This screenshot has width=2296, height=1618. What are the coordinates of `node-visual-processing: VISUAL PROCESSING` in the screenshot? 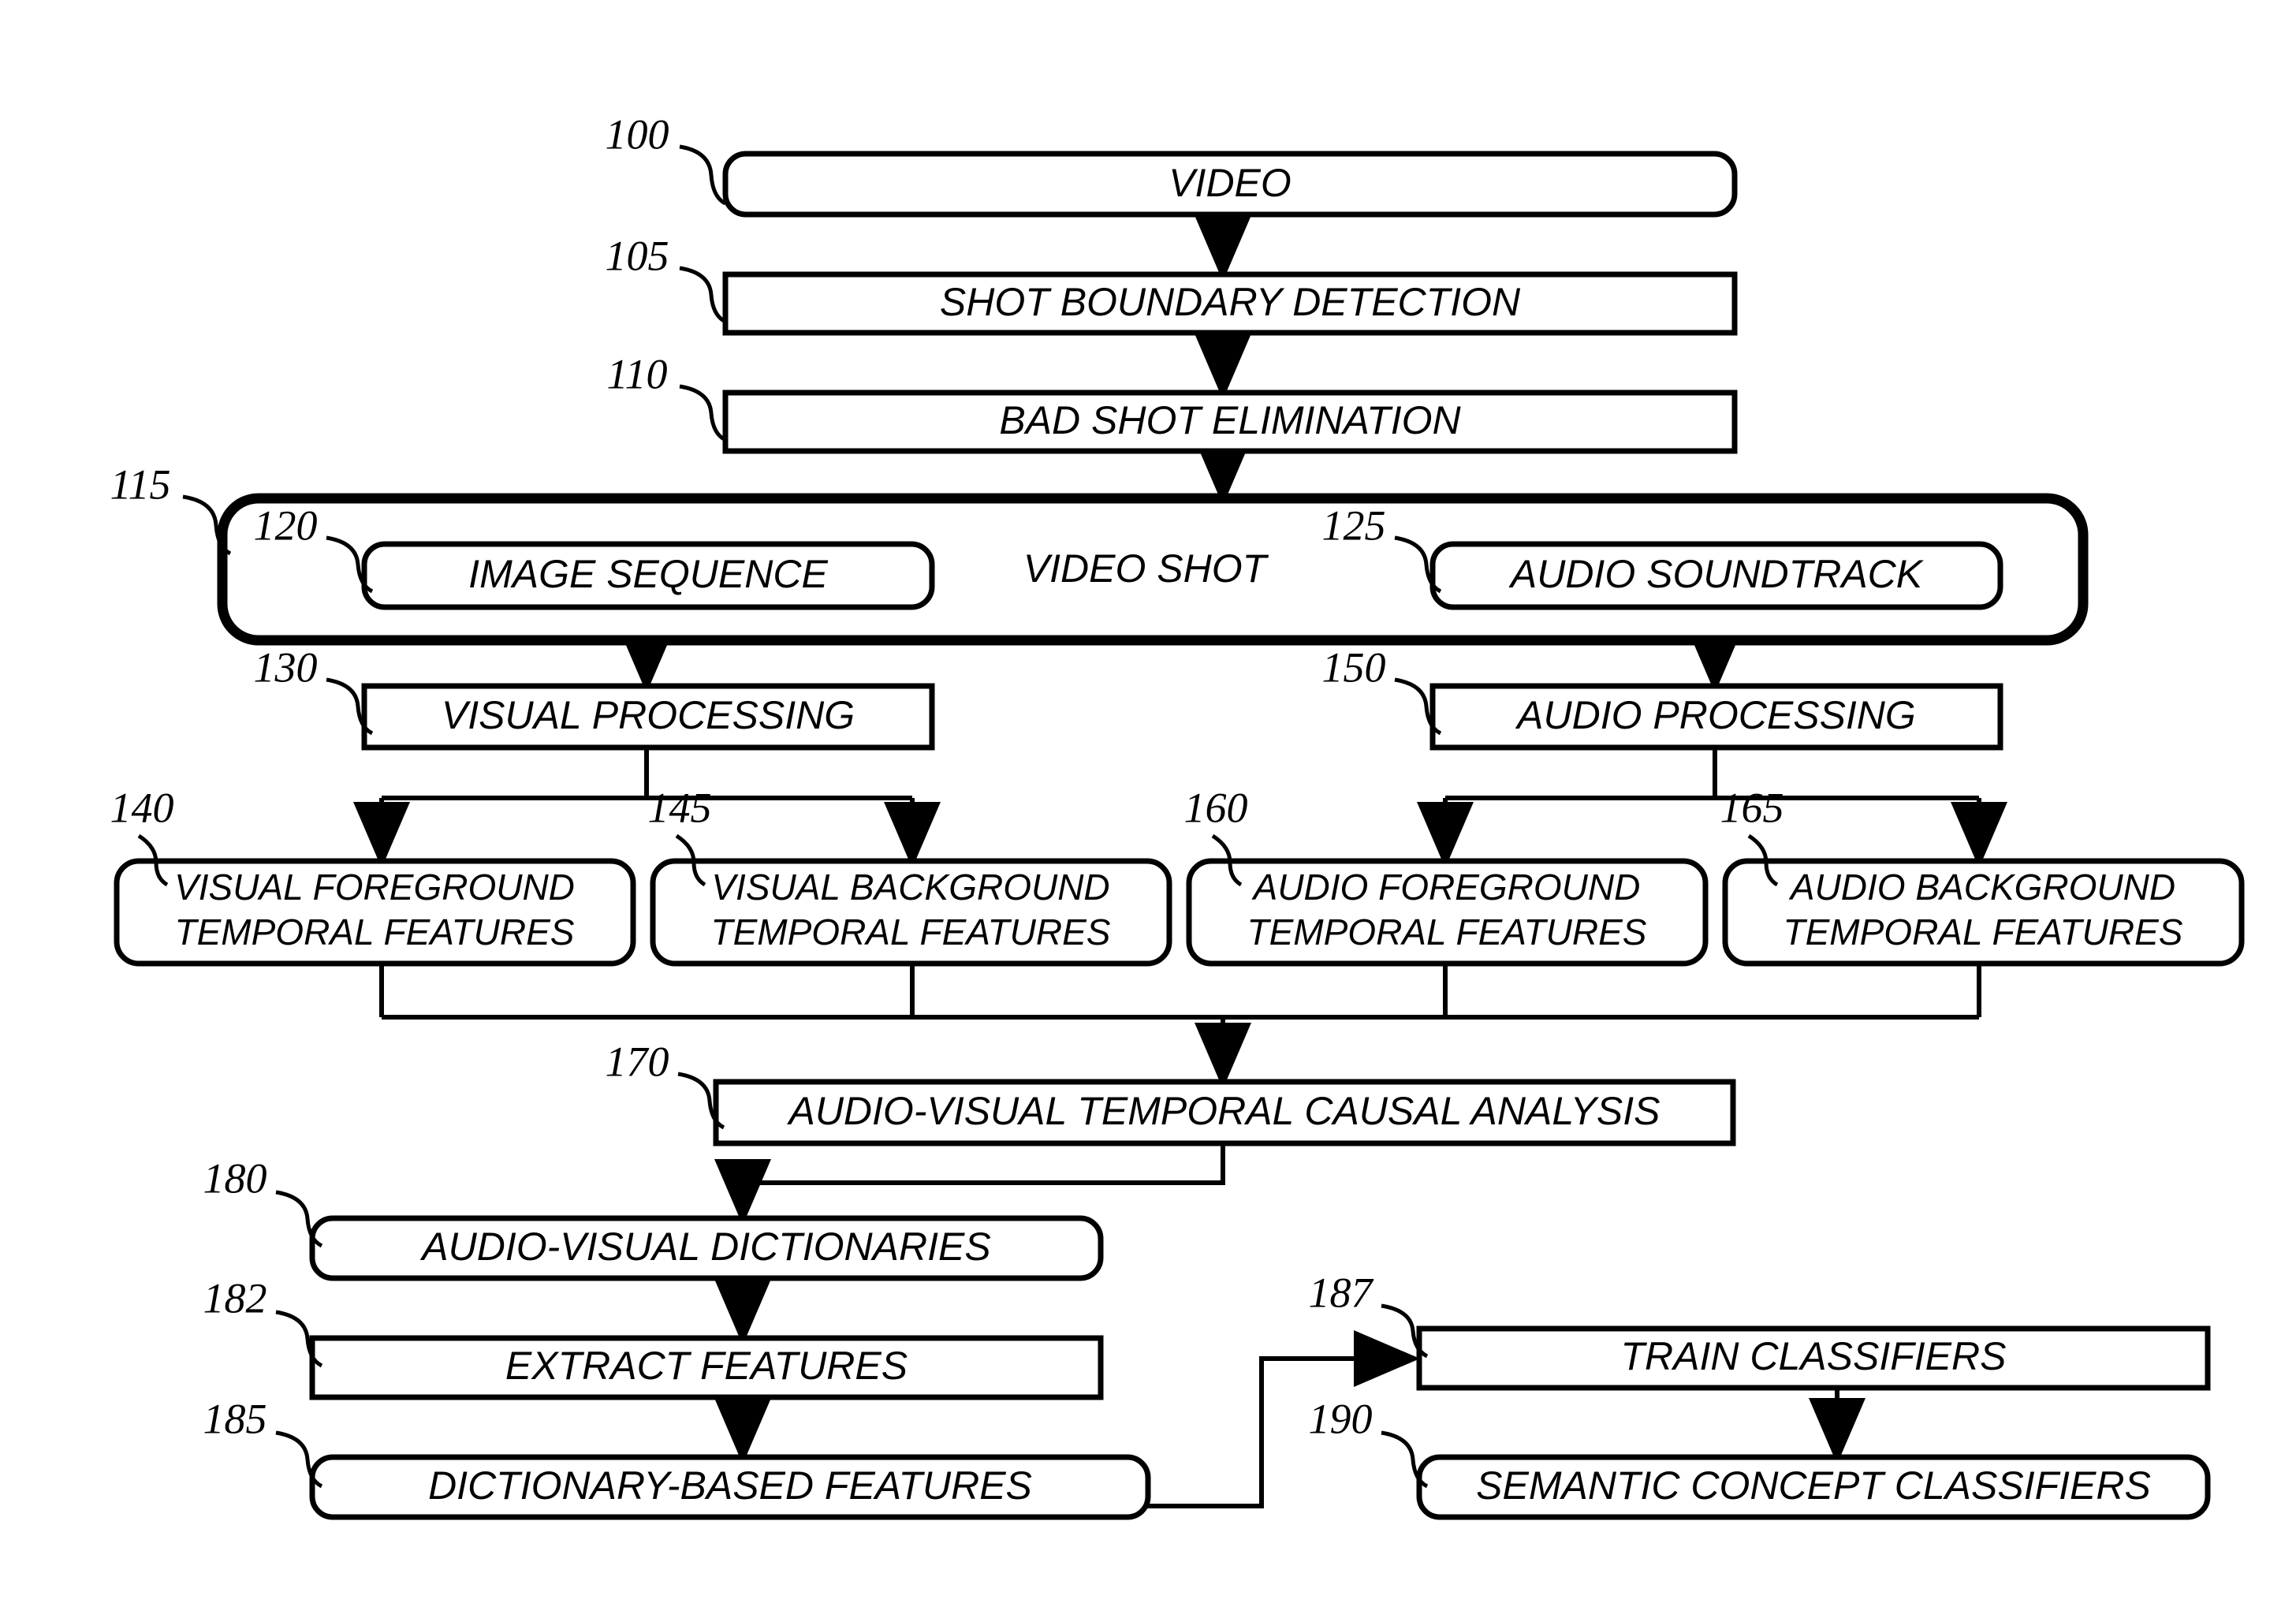 It's located at (648, 717).